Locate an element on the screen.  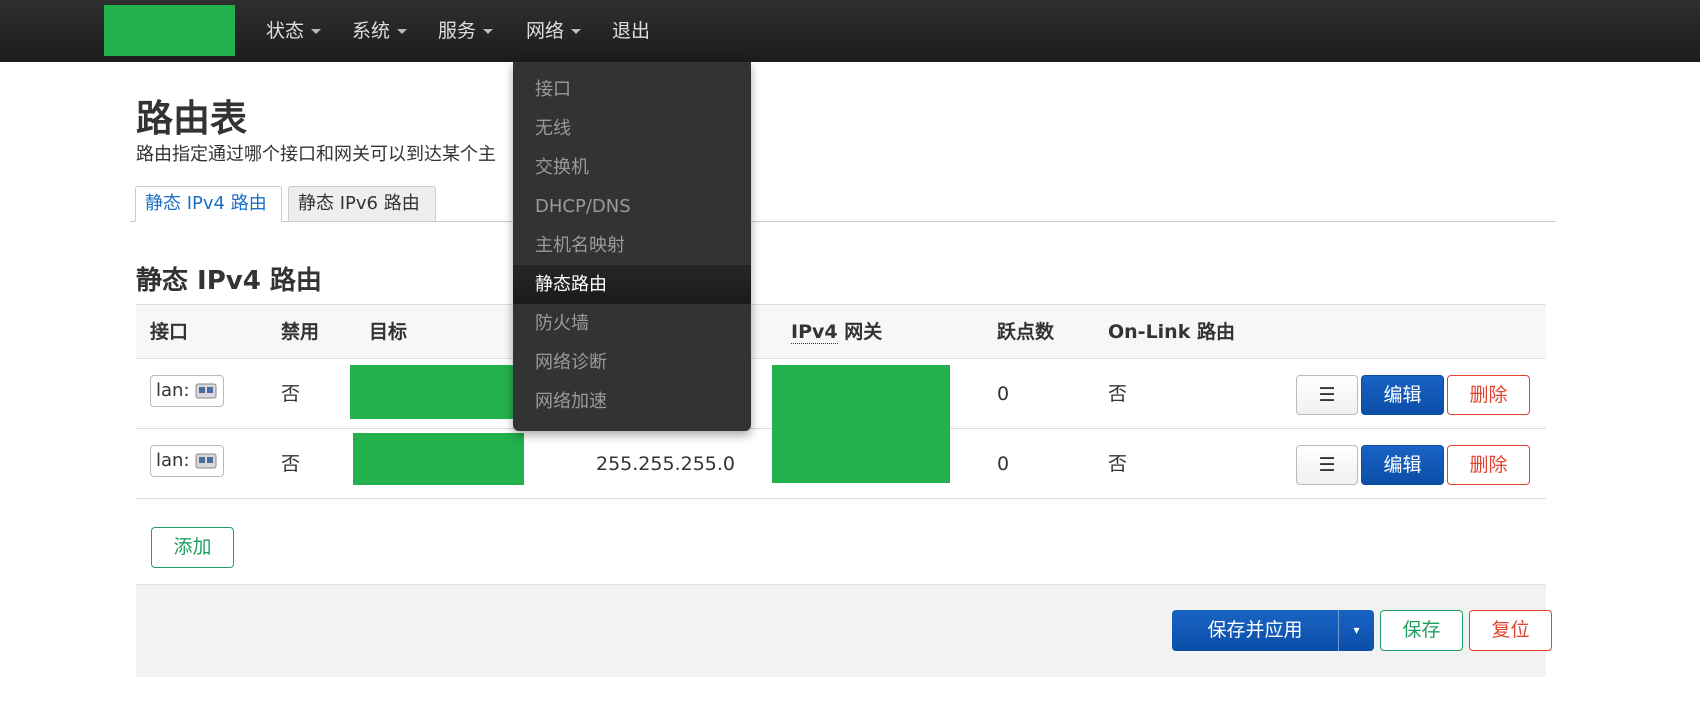
section-title: 静态 IPv4 路由 is located at coordinates (229, 281).